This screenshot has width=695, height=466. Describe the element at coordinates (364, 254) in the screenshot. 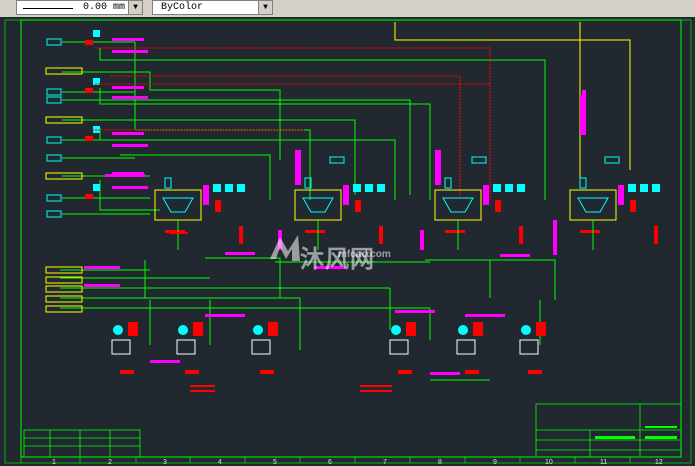

I see `watermark-domain: mfcad.com` at that location.